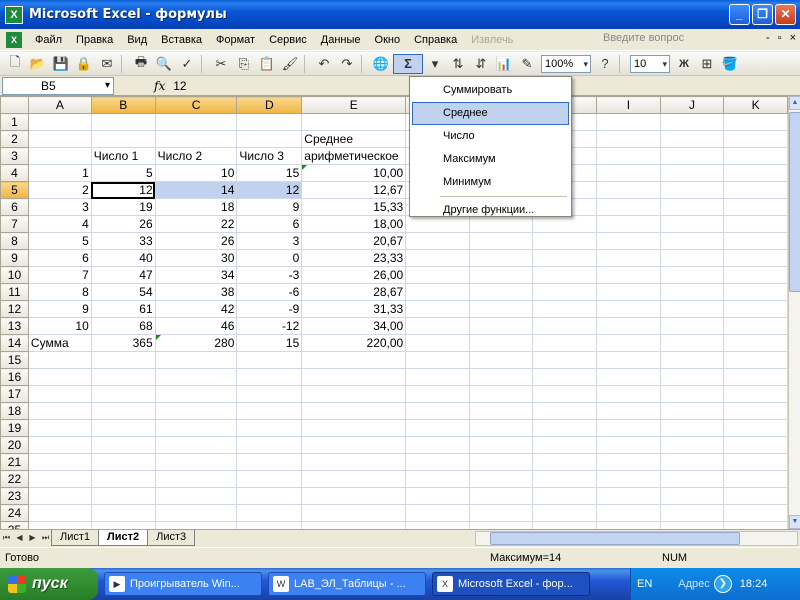 This screenshot has width=800, height=600. What do you see at coordinates (605, 64) in the screenshot?
I see `help-icon: ?` at bounding box center [605, 64].